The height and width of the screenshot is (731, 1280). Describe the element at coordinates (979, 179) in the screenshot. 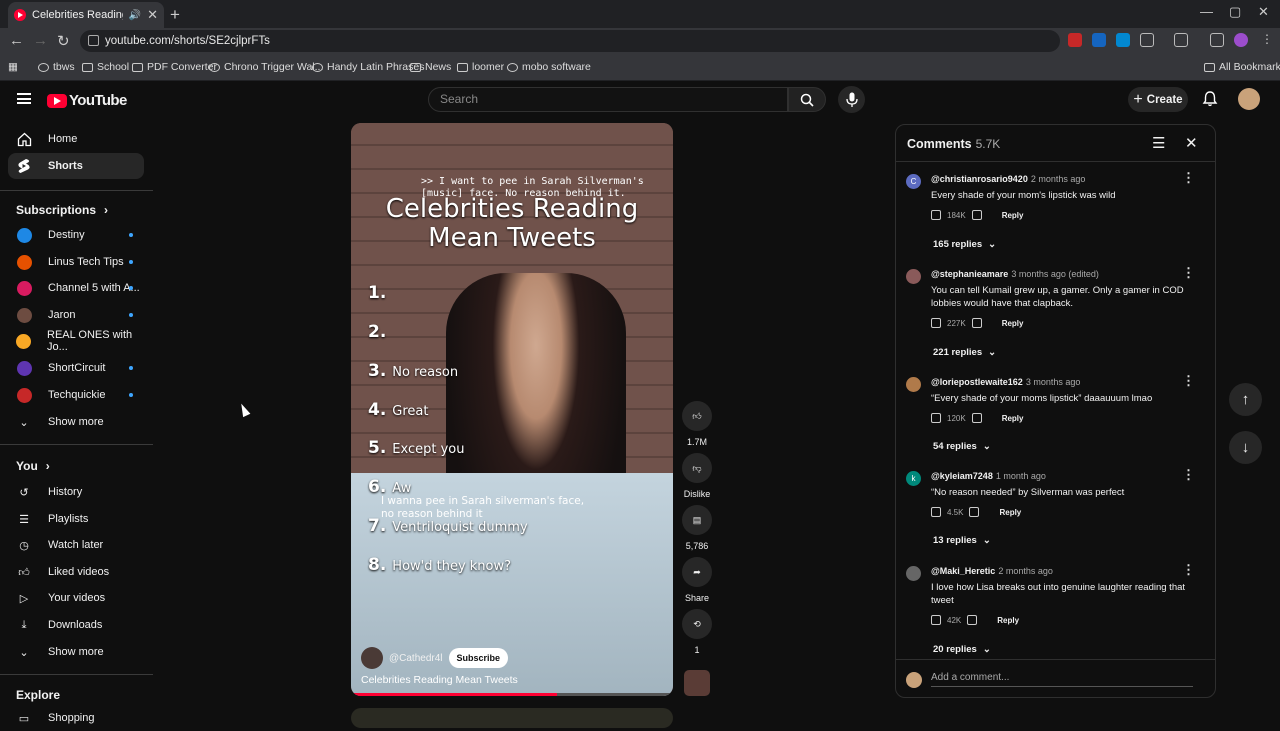

I see `comment-author: @christianrosario9420` at that location.